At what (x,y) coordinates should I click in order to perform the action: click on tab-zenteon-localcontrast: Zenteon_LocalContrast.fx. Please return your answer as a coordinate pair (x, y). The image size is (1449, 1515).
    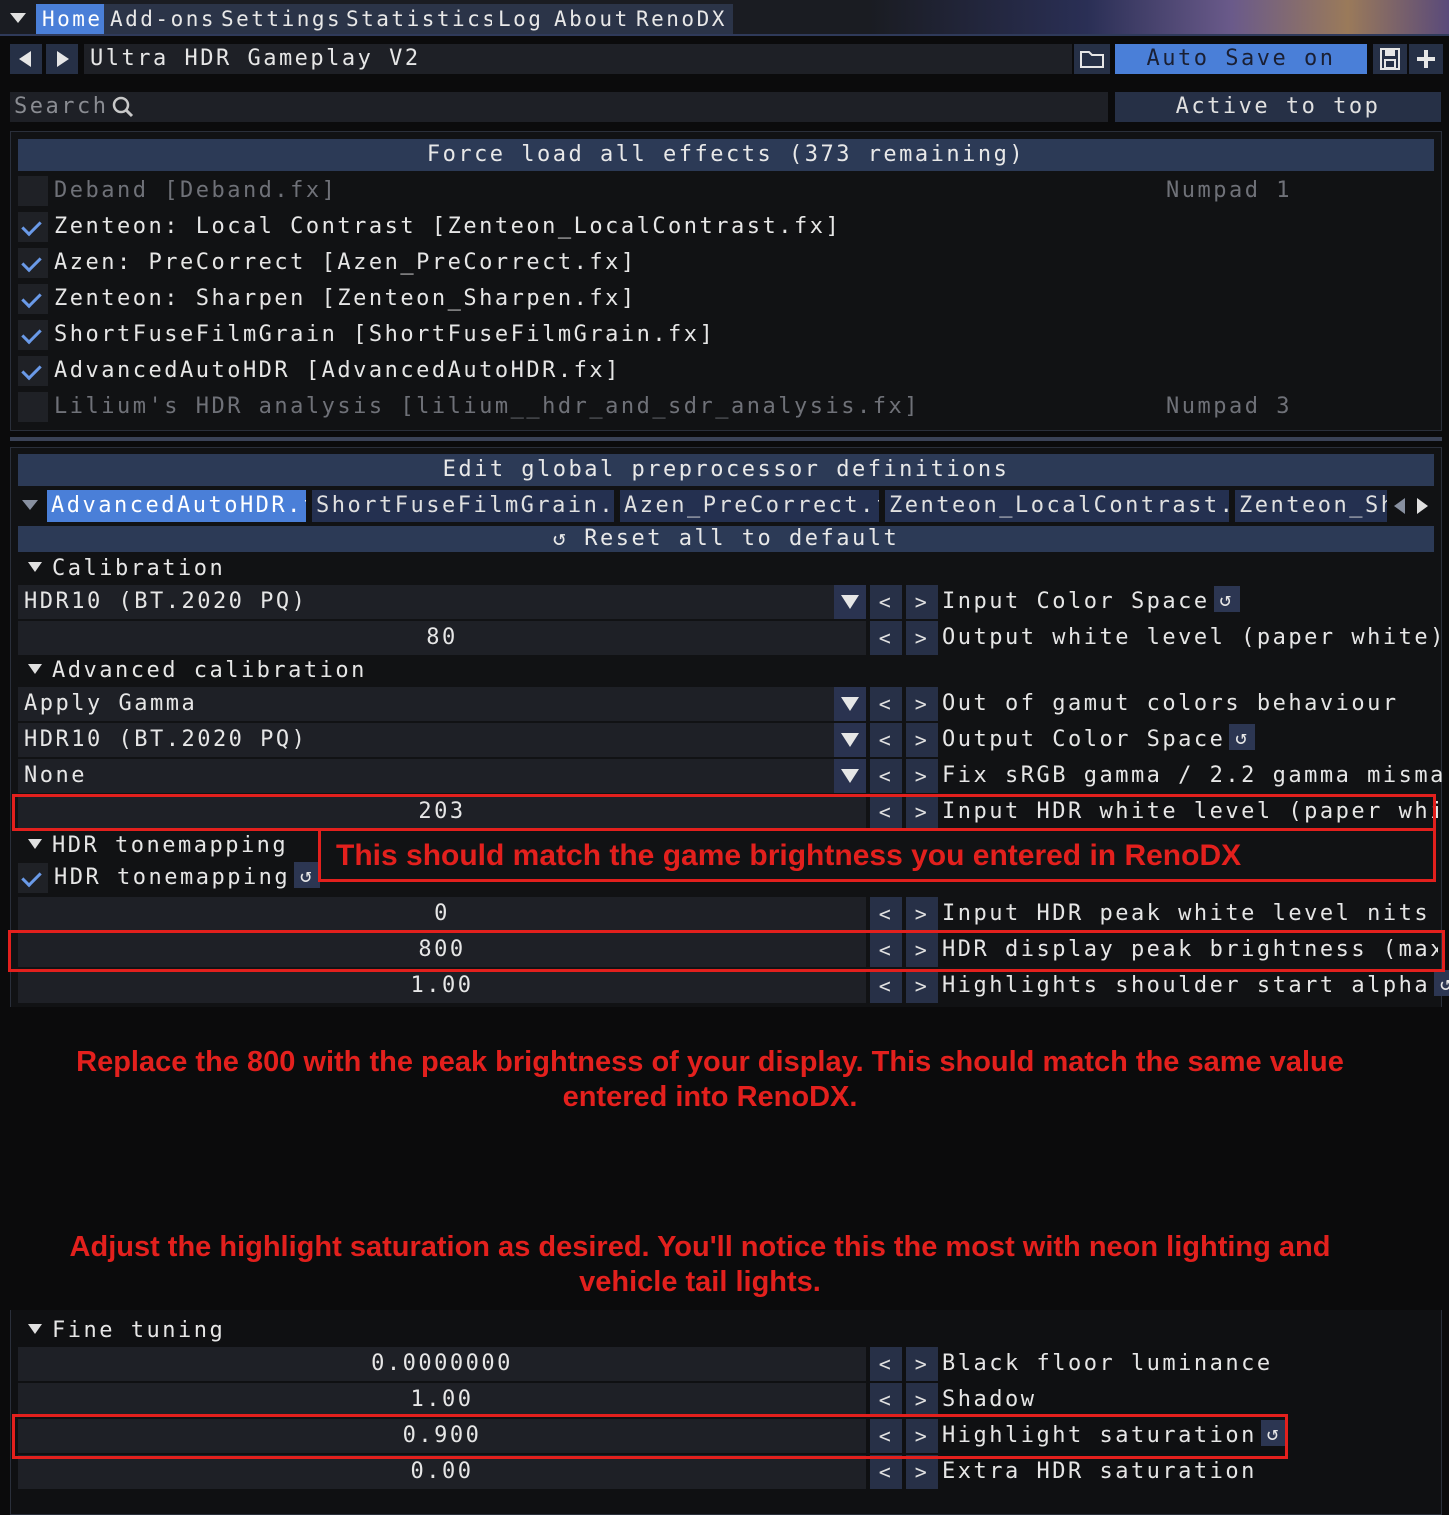
    Looking at the image, I should click on (1057, 506).